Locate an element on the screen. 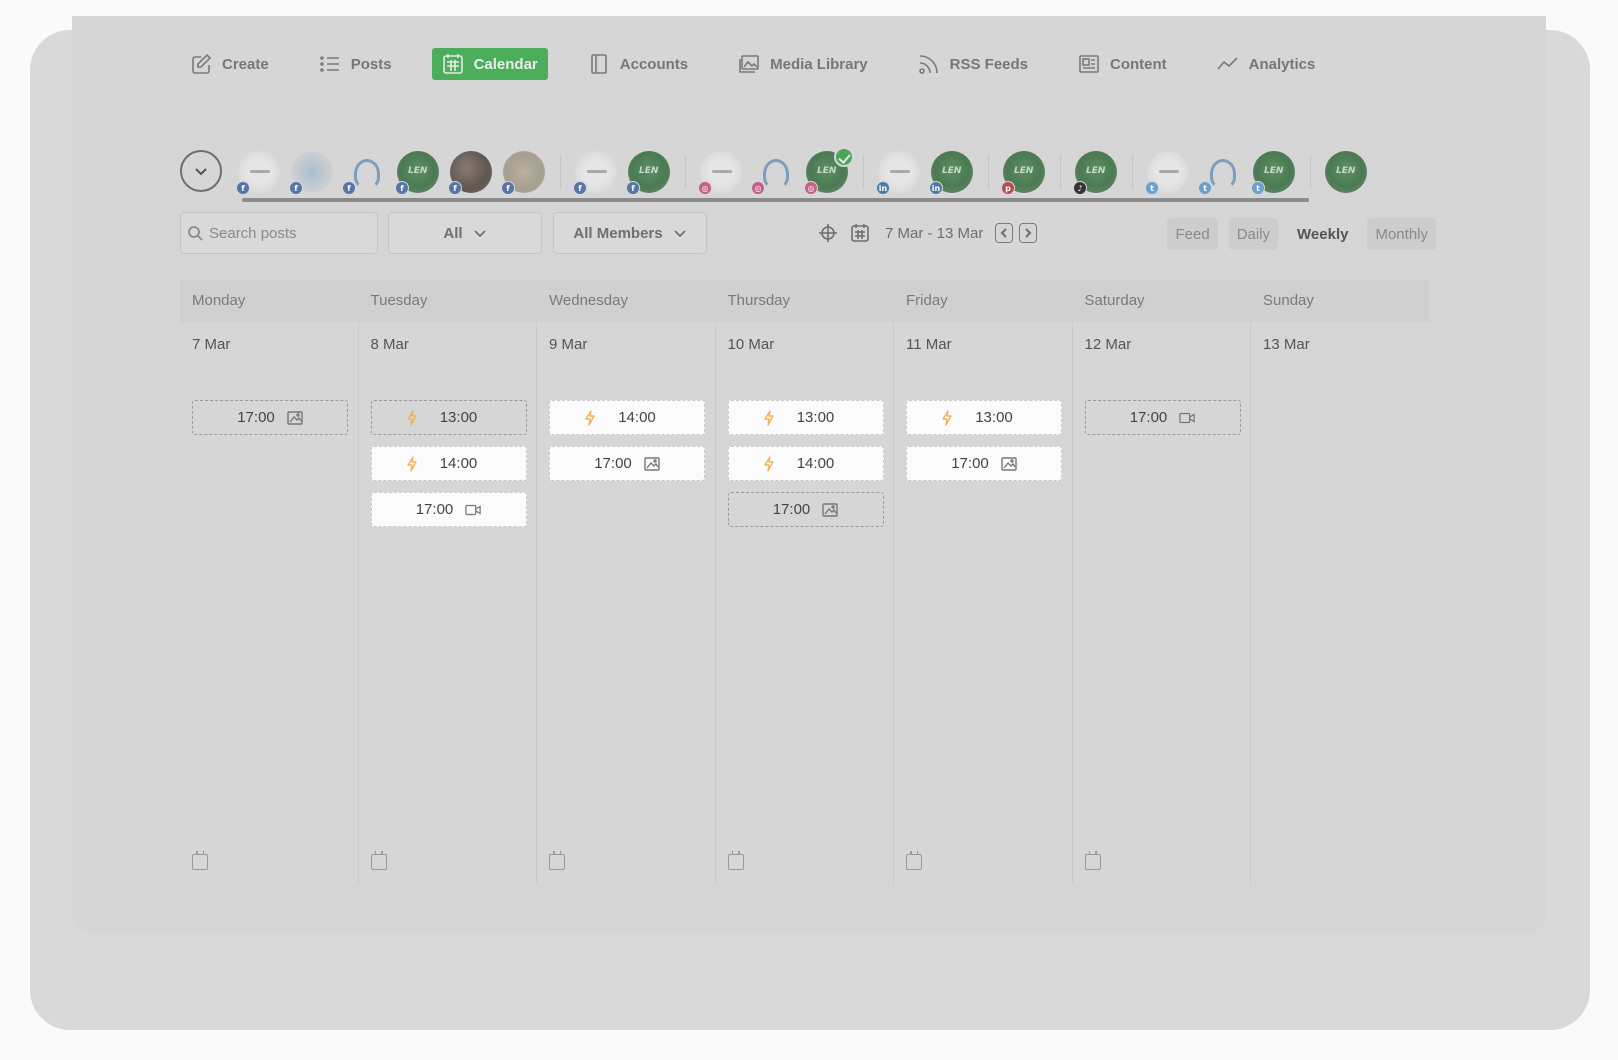 This screenshot has width=1618, height=1060. nav-analytics: Analytics is located at coordinates (1266, 64).